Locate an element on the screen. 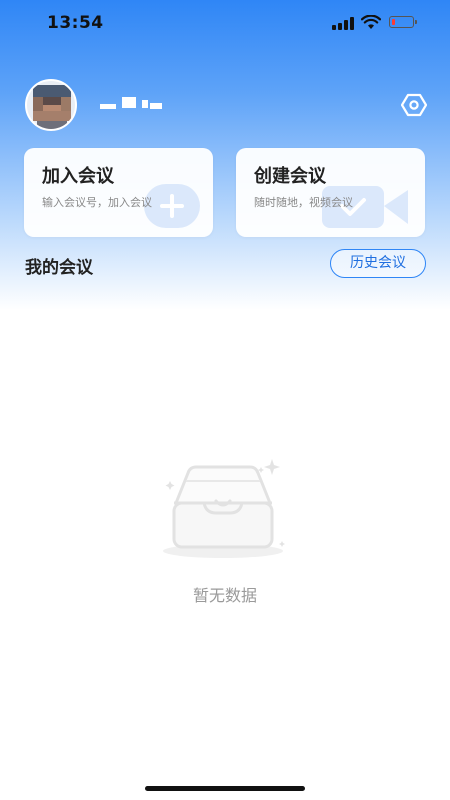  my-meetings-title: 我的会议 is located at coordinates (59, 268).